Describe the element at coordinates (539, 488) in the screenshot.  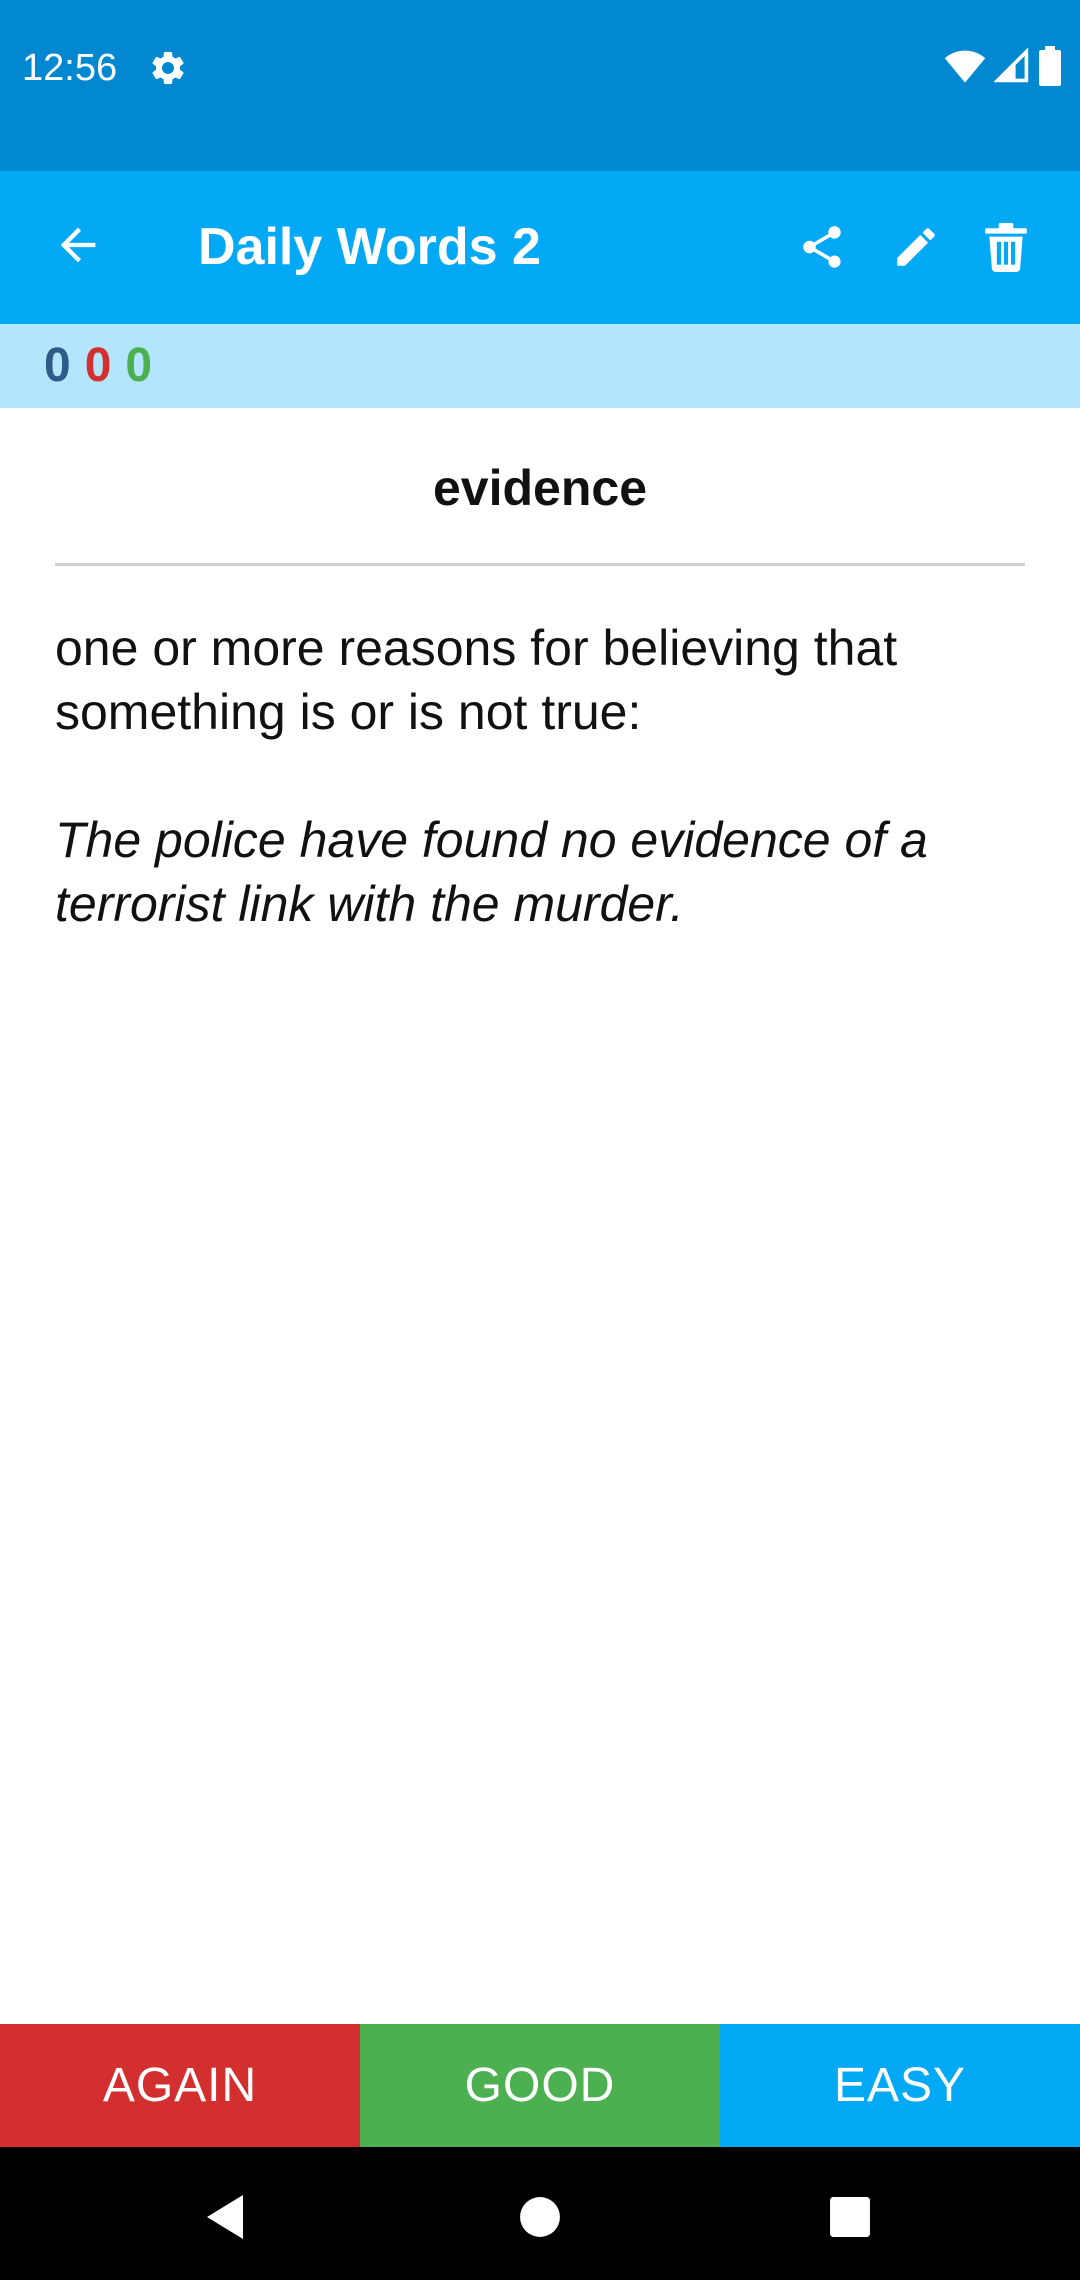
I see `card-word: evidence` at that location.